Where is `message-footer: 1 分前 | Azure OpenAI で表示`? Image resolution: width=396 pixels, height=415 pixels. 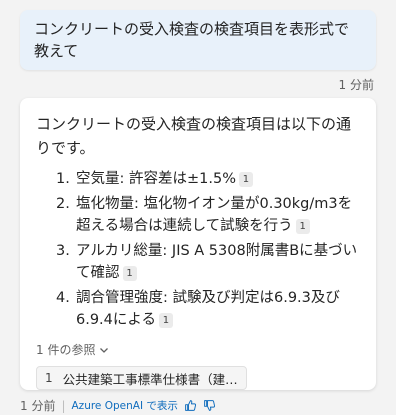
message-footer: 1 分前 | Azure OpenAI で表示 is located at coordinates (118, 405).